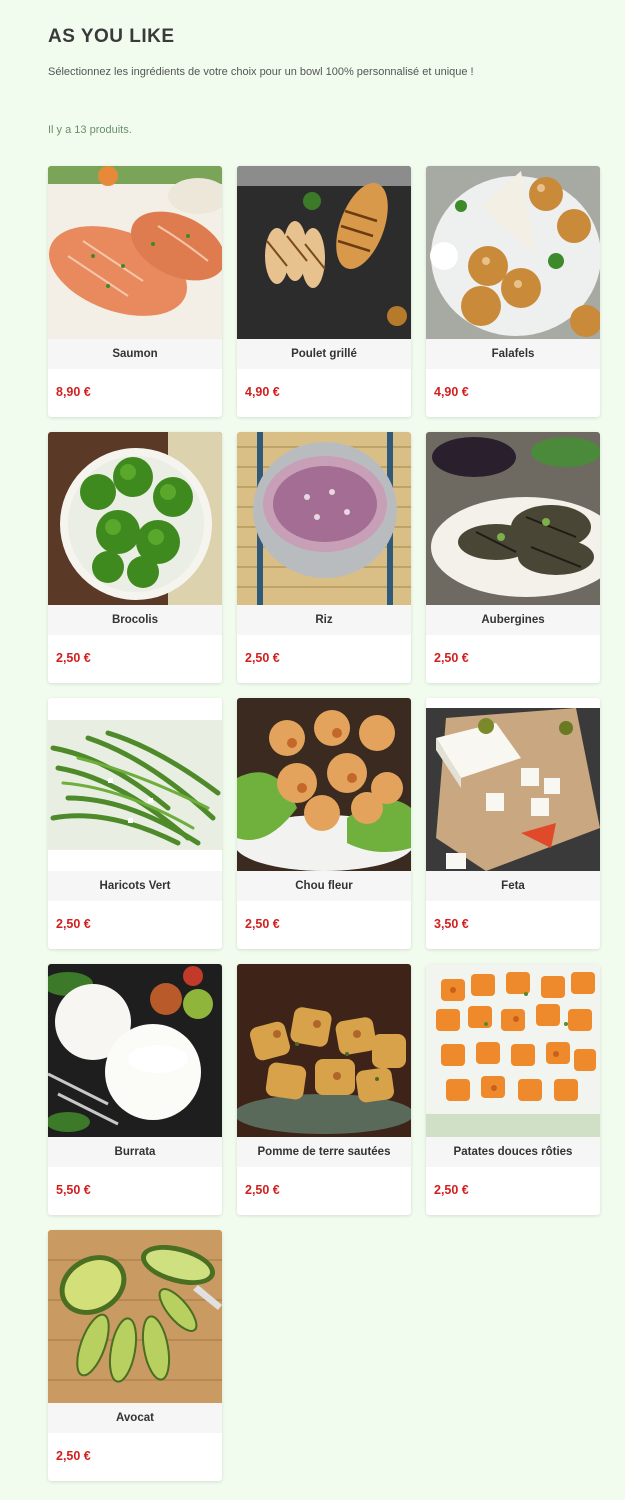 The image size is (625, 1500). What do you see at coordinates (324, 1050) in the screenshot?
I see `product-image-pomme-de-terre-sautees` at bounding box center [324, 1050].